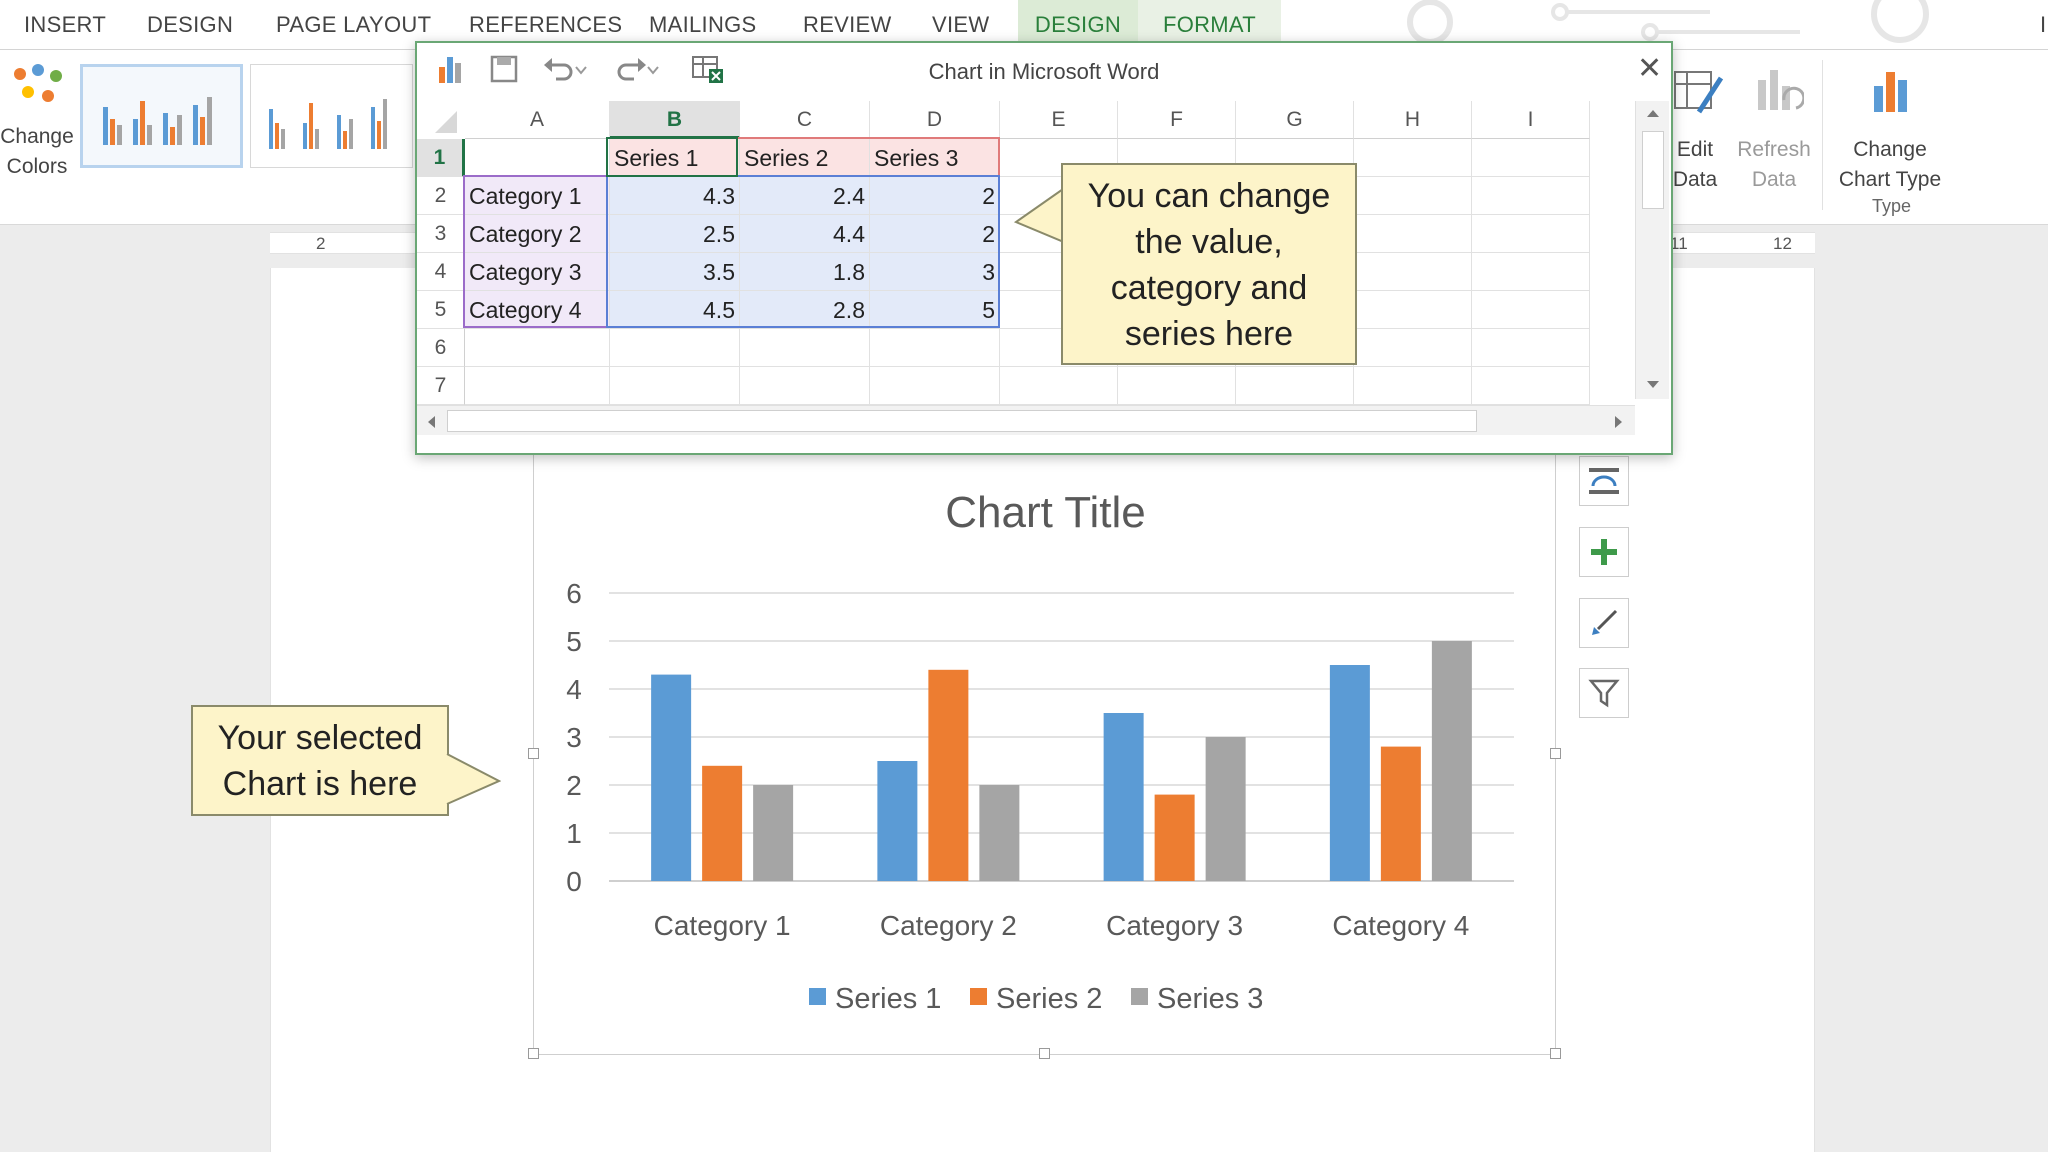 The width and height of the screenshot is (2048, 1152). What do you see at coordinates (1890, 129) in the screenshot?
I see `change-chart-type-button: Change Chart Type` at bounding box center [1890, 129].